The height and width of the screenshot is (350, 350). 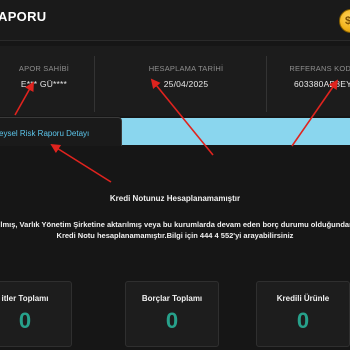 What do you see at coordinates (175, 198) in the screenshot?
I see `credit-score-status-title: Kredi Notunuz Hesaplanamamıştır` at bounding box center [175, 198].